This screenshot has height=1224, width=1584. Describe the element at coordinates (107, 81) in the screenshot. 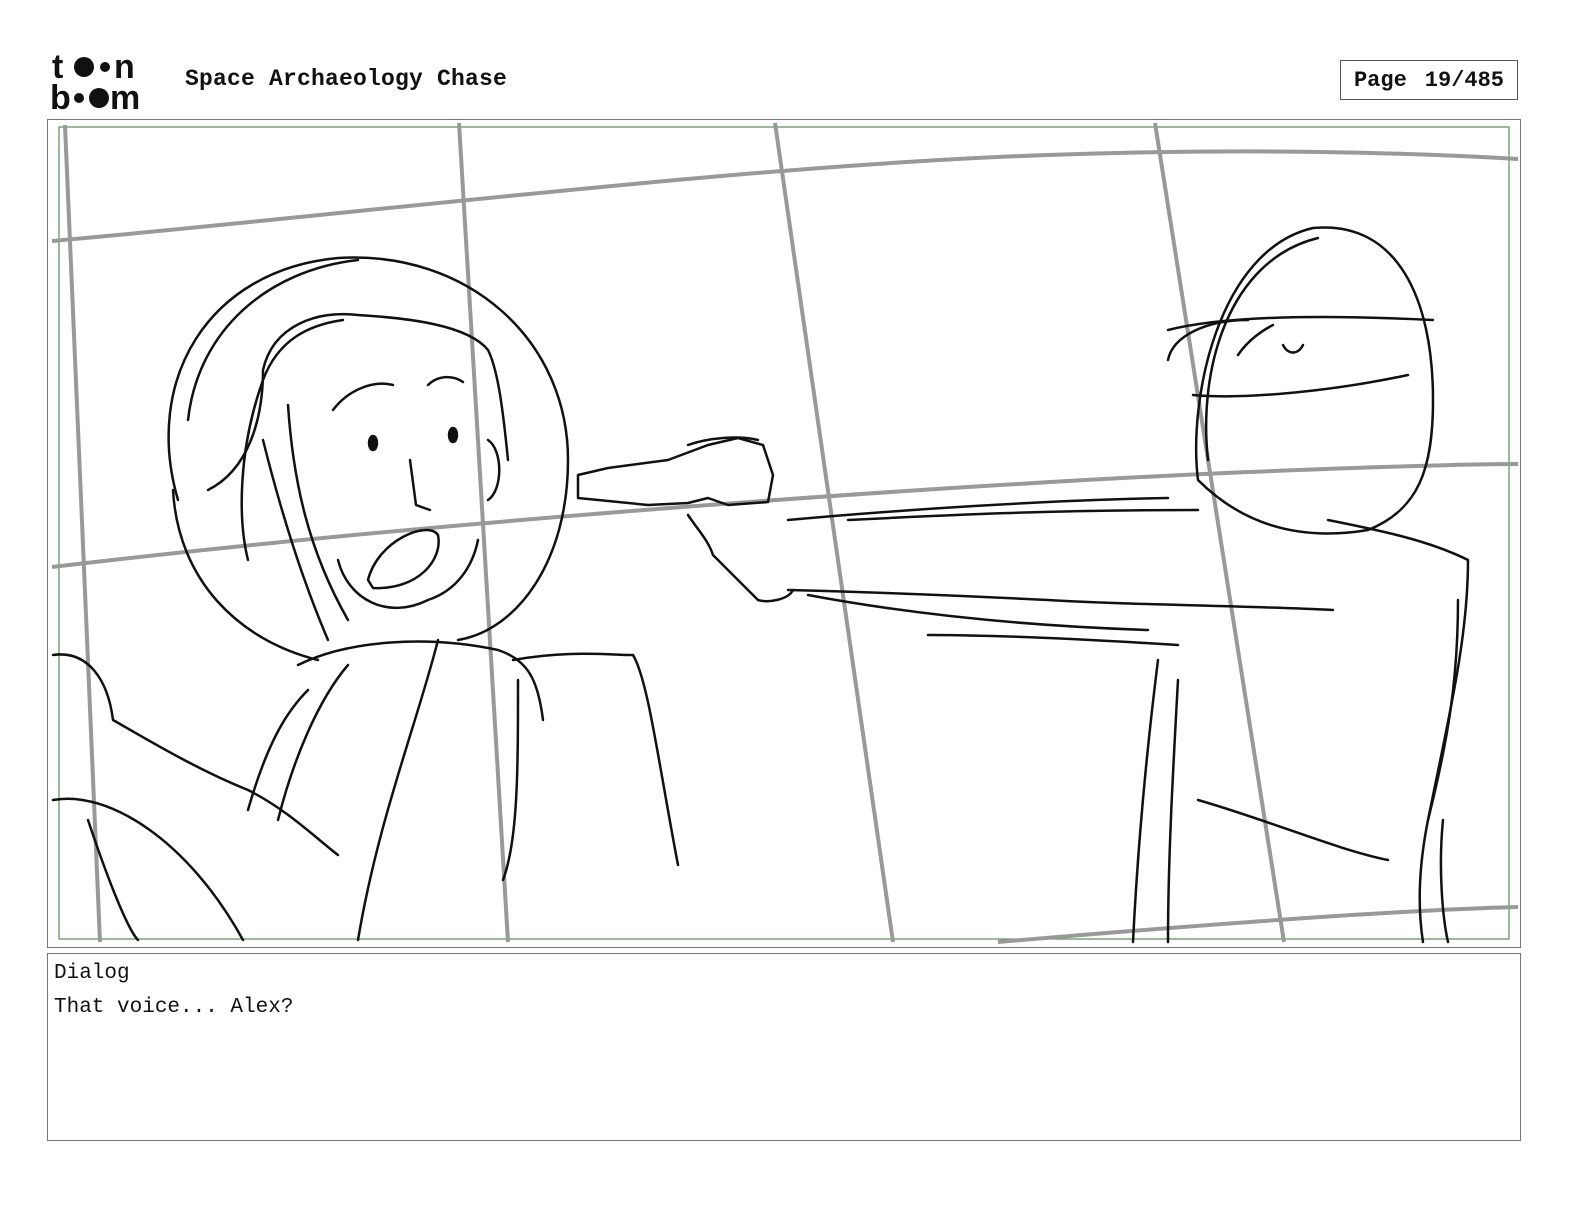

I see `toonboom-logo: t n b m` at that location.